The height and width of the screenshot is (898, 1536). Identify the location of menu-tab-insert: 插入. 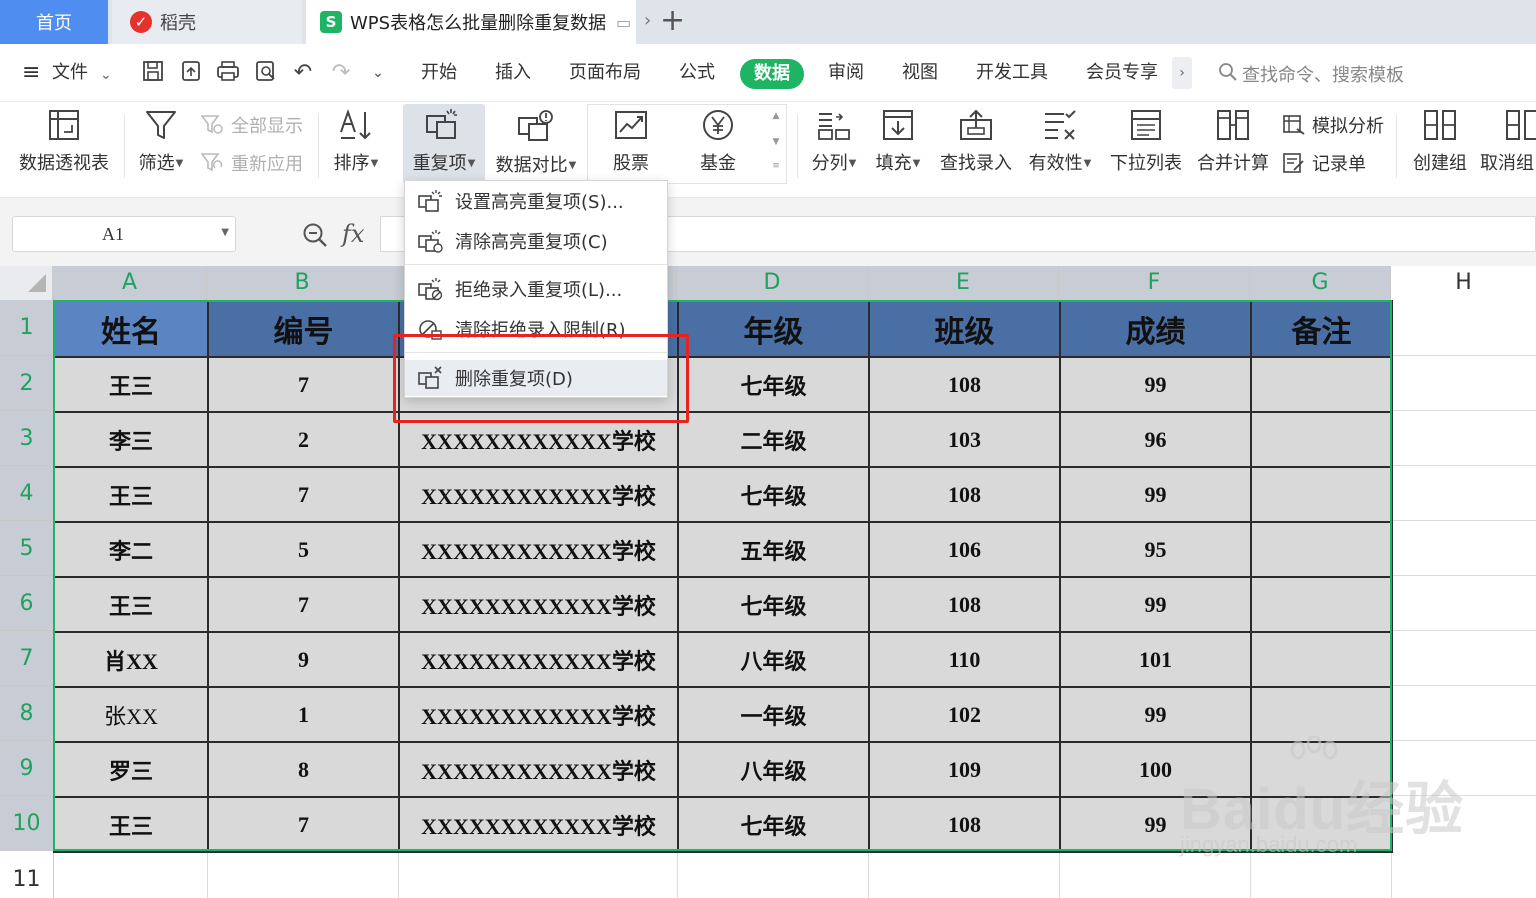
(513, 73).